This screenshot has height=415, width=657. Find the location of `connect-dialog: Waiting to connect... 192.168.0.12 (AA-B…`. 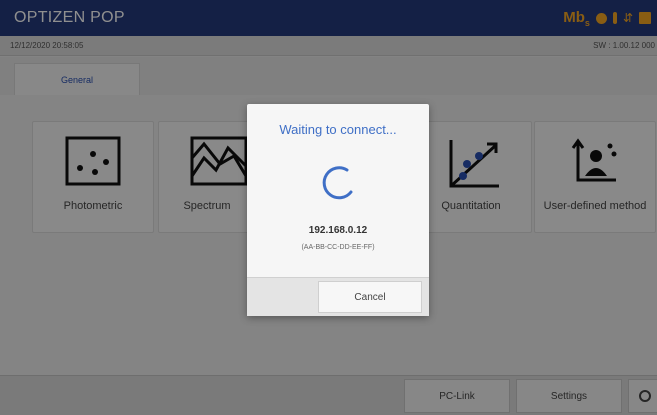

connect-dialog: Waiting to connect... 192.168.0.12 (AA-B… is located at coordinates (338, 210).